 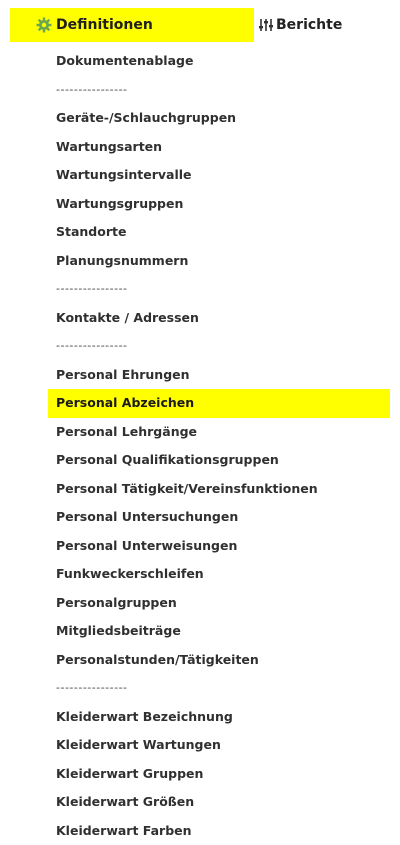 What do you see at coordinates (220, 631) in the screenshot?
I see `menu-item-mitgliedsbeitraege: Mitgliedsbeiträge` at bounding box center [220, 631].